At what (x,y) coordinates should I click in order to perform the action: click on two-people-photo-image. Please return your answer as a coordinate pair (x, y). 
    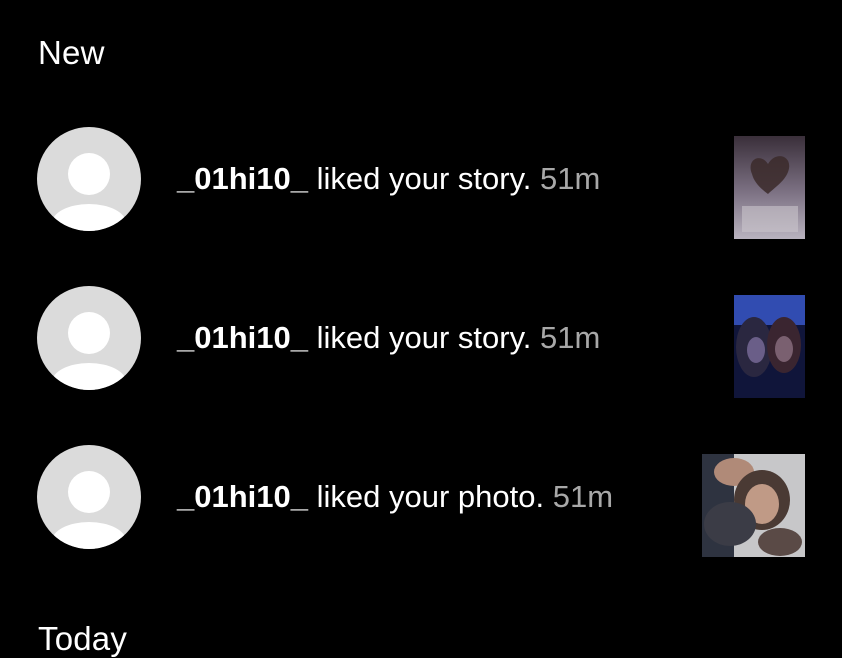
    Looking at the image, I should click on (753, 505).